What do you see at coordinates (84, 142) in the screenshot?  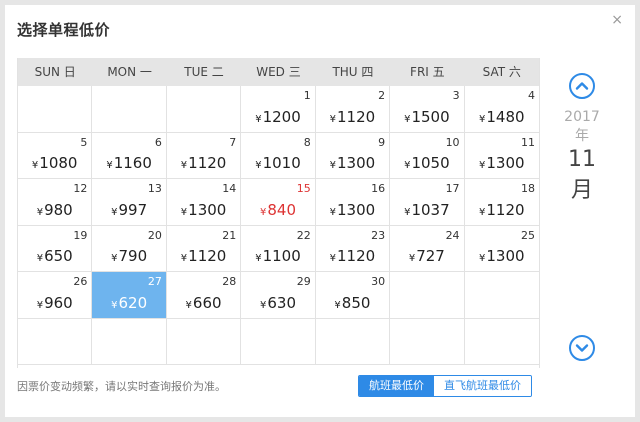 I see `day-number: 5` at bounding box center [84, 142].